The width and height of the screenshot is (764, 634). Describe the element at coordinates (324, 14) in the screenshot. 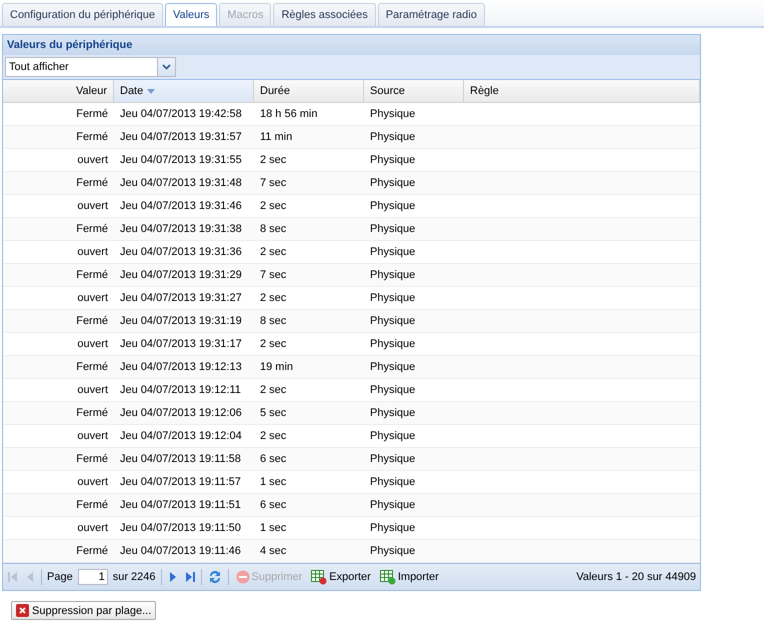

I see `tab: Règles associées` at that location.